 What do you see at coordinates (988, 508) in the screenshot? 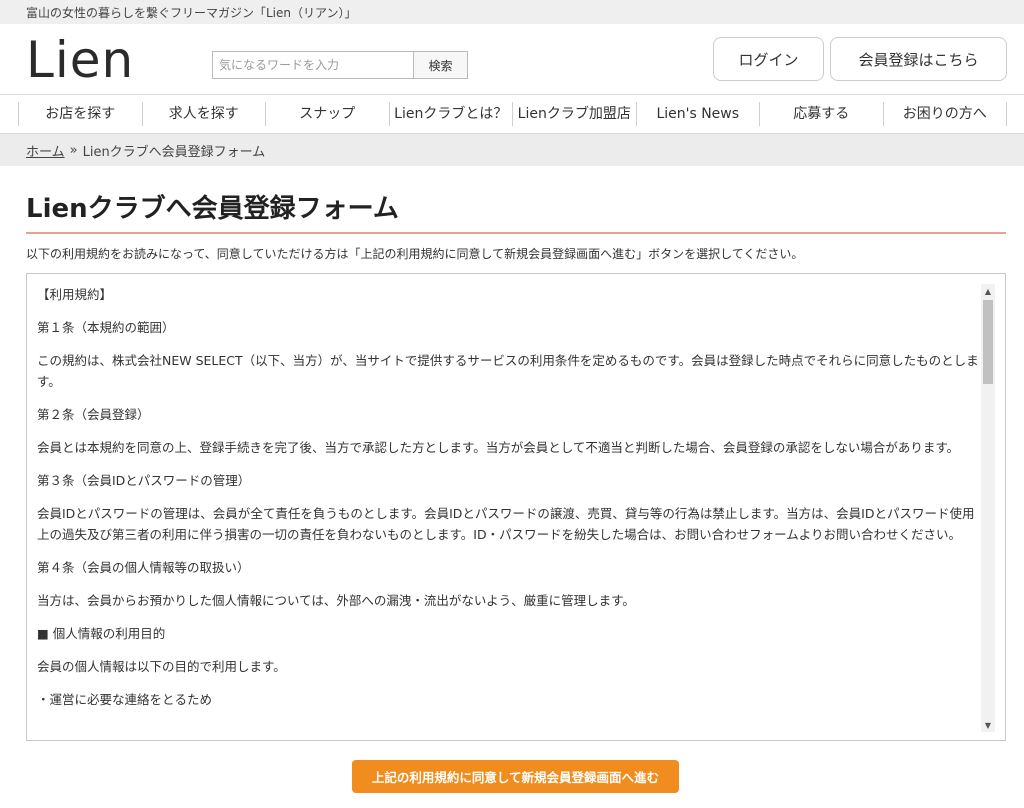
I see `terms-scrollbar: ▲ ▼` at bounding box center [988, 508].